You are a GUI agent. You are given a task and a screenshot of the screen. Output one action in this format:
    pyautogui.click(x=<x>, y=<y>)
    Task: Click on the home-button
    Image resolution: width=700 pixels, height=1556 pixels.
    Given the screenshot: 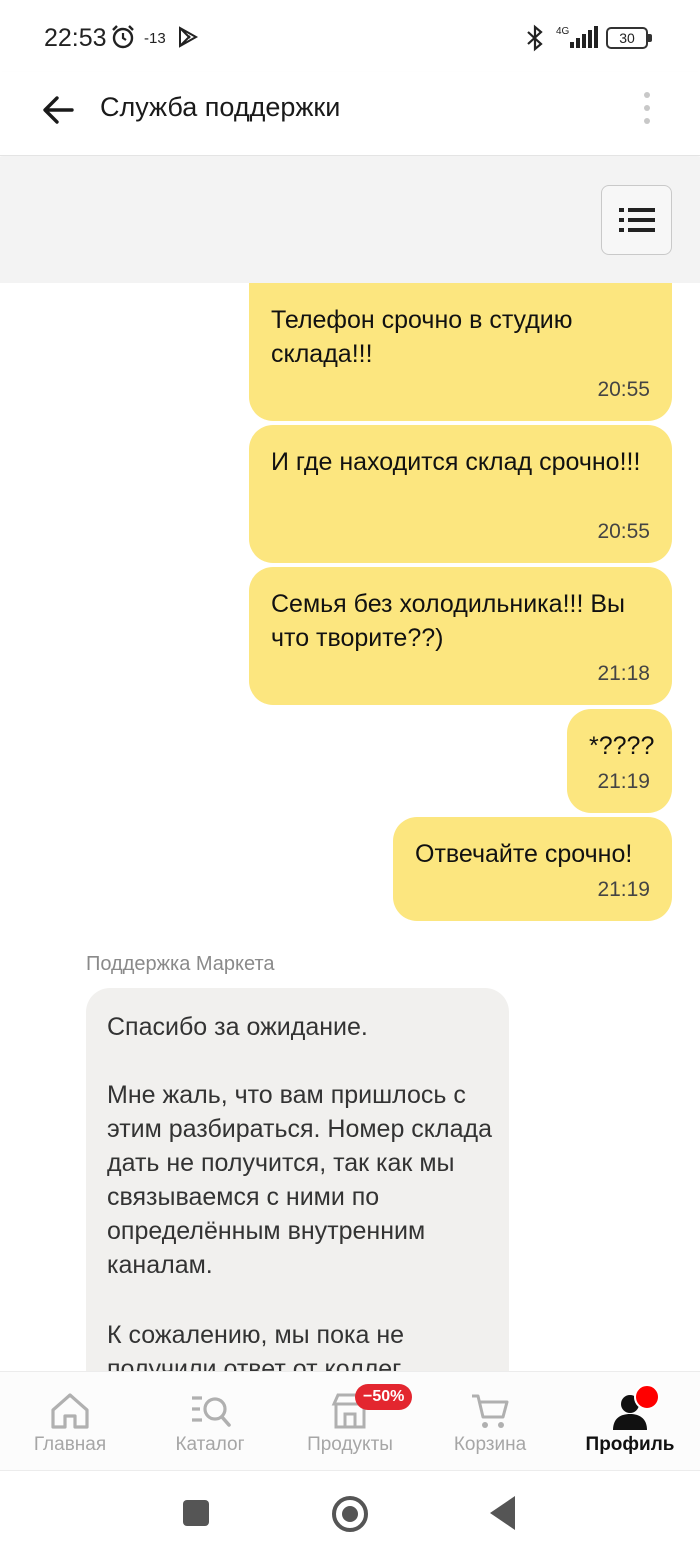 What is the action you would take?
    pyautogui.click(x=350, y=1514)
    